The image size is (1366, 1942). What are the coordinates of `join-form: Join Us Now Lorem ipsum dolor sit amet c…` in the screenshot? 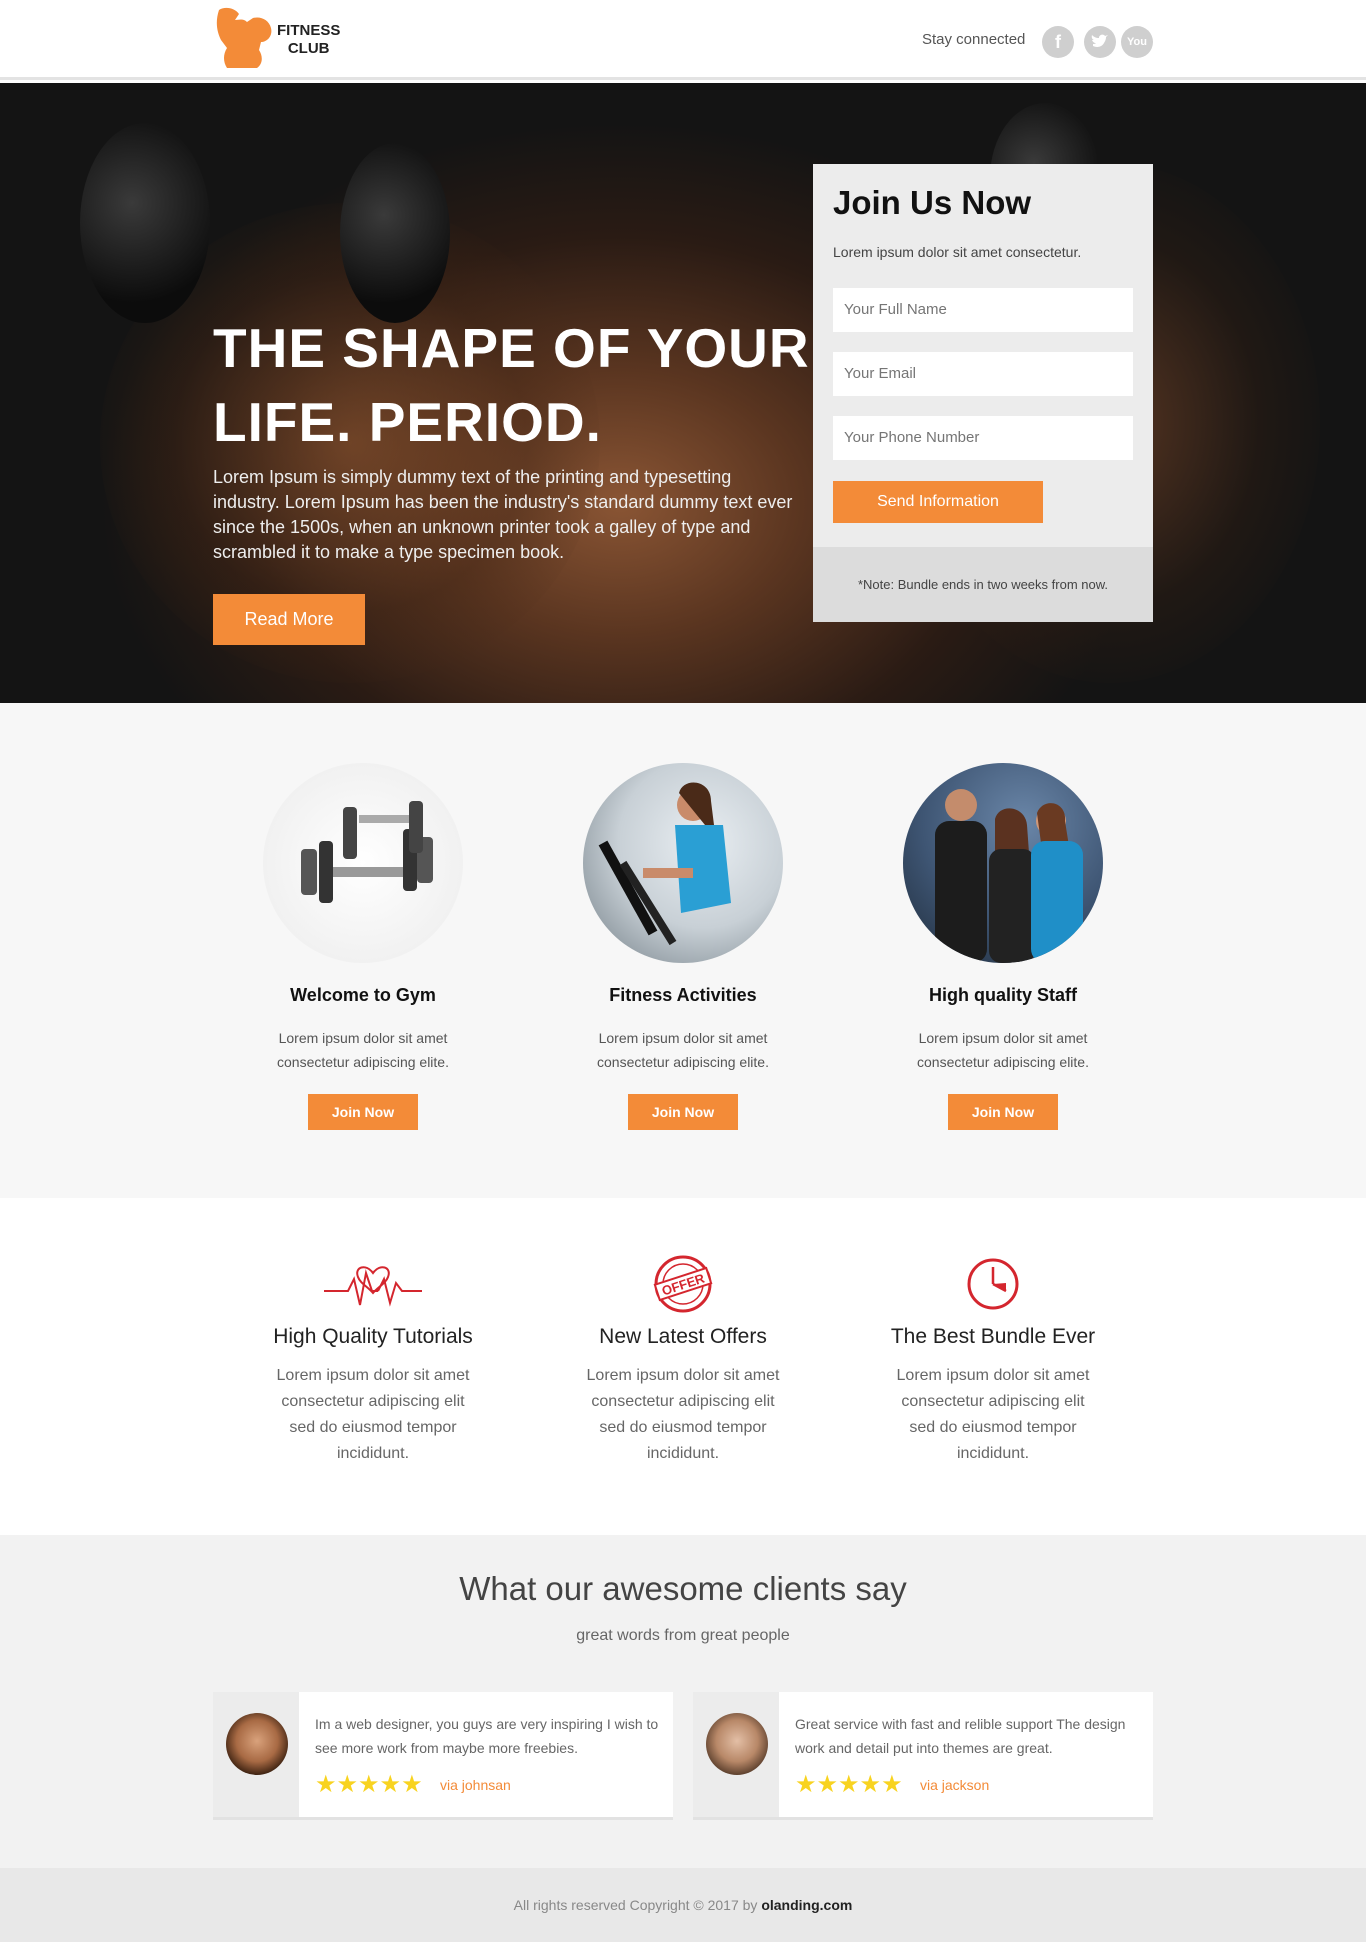 It's located at (983, 393).